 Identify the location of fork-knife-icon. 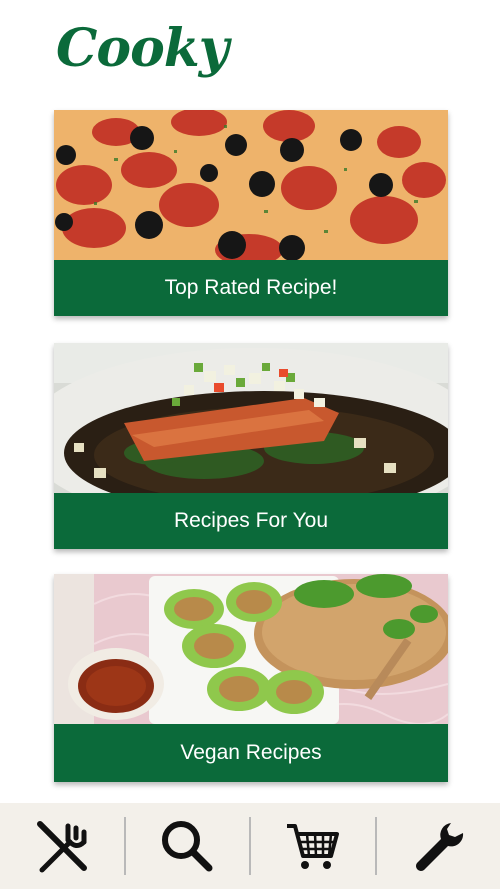
(61, 847).